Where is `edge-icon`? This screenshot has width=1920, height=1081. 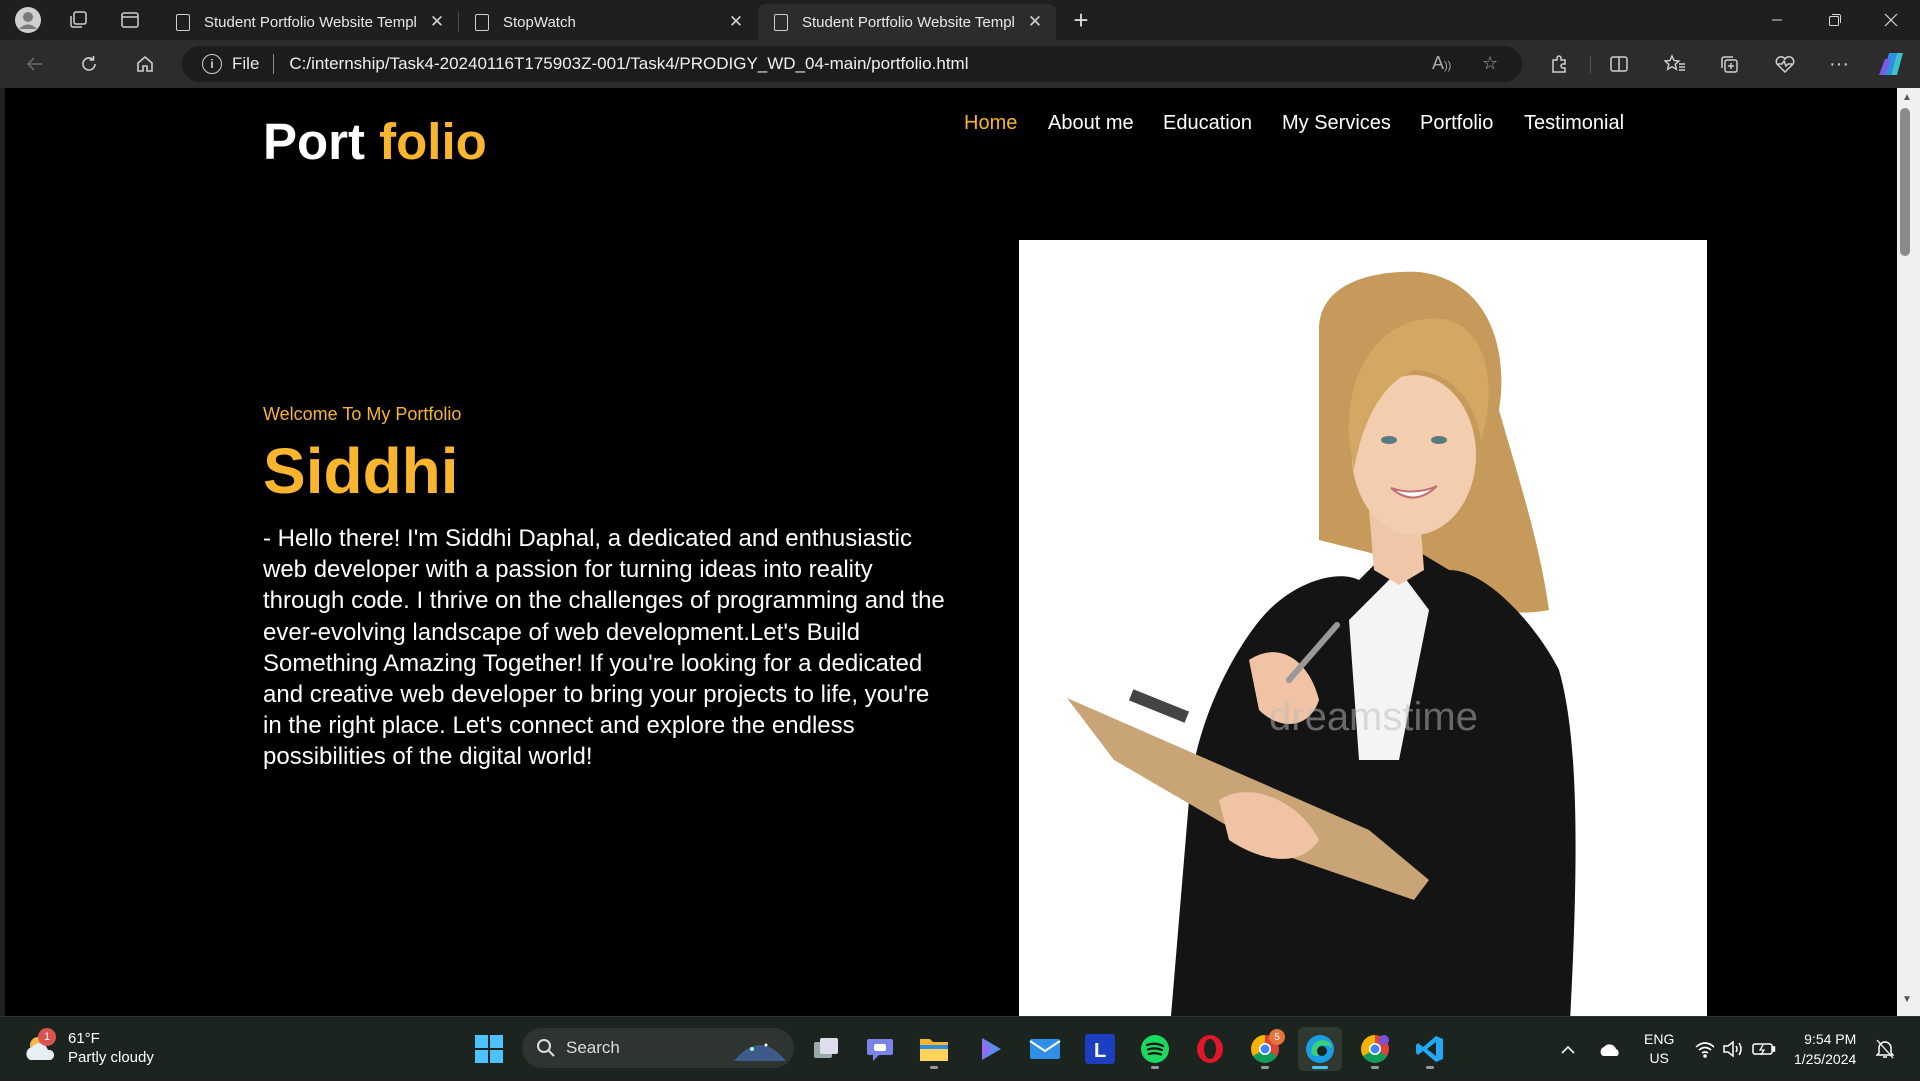 edge-icon is located at coordinates (1320, 1049).